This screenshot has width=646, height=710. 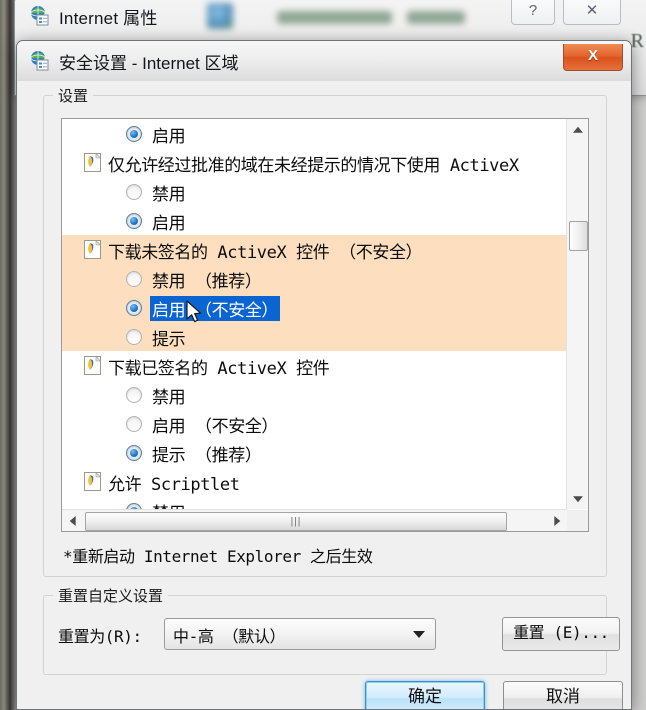 I want to click on settings-category-label: 仅允许经过批准的域在未经提示的情况下使用 ActiveX, so click(x=313, y=166).